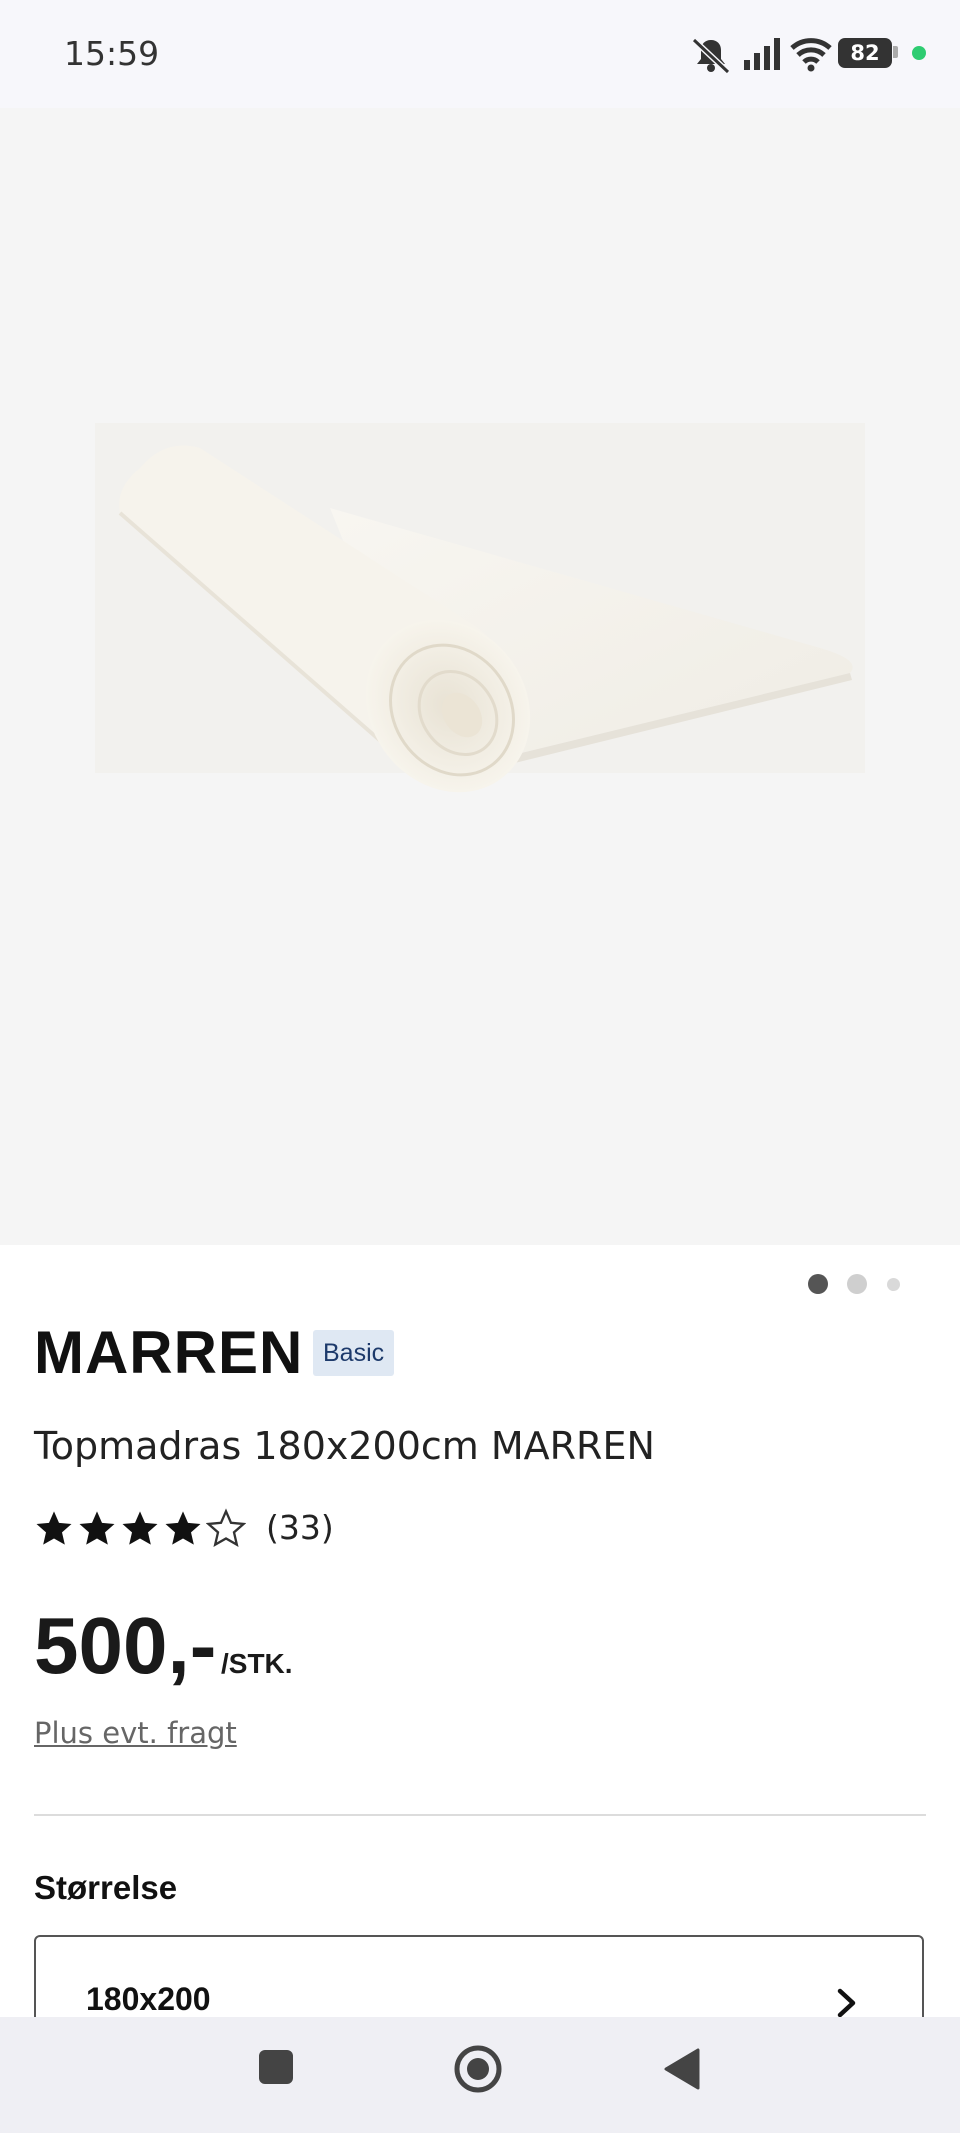  Describe the element at coordinates (682, 2069) in the screenshot. I see `back-button` at that location.